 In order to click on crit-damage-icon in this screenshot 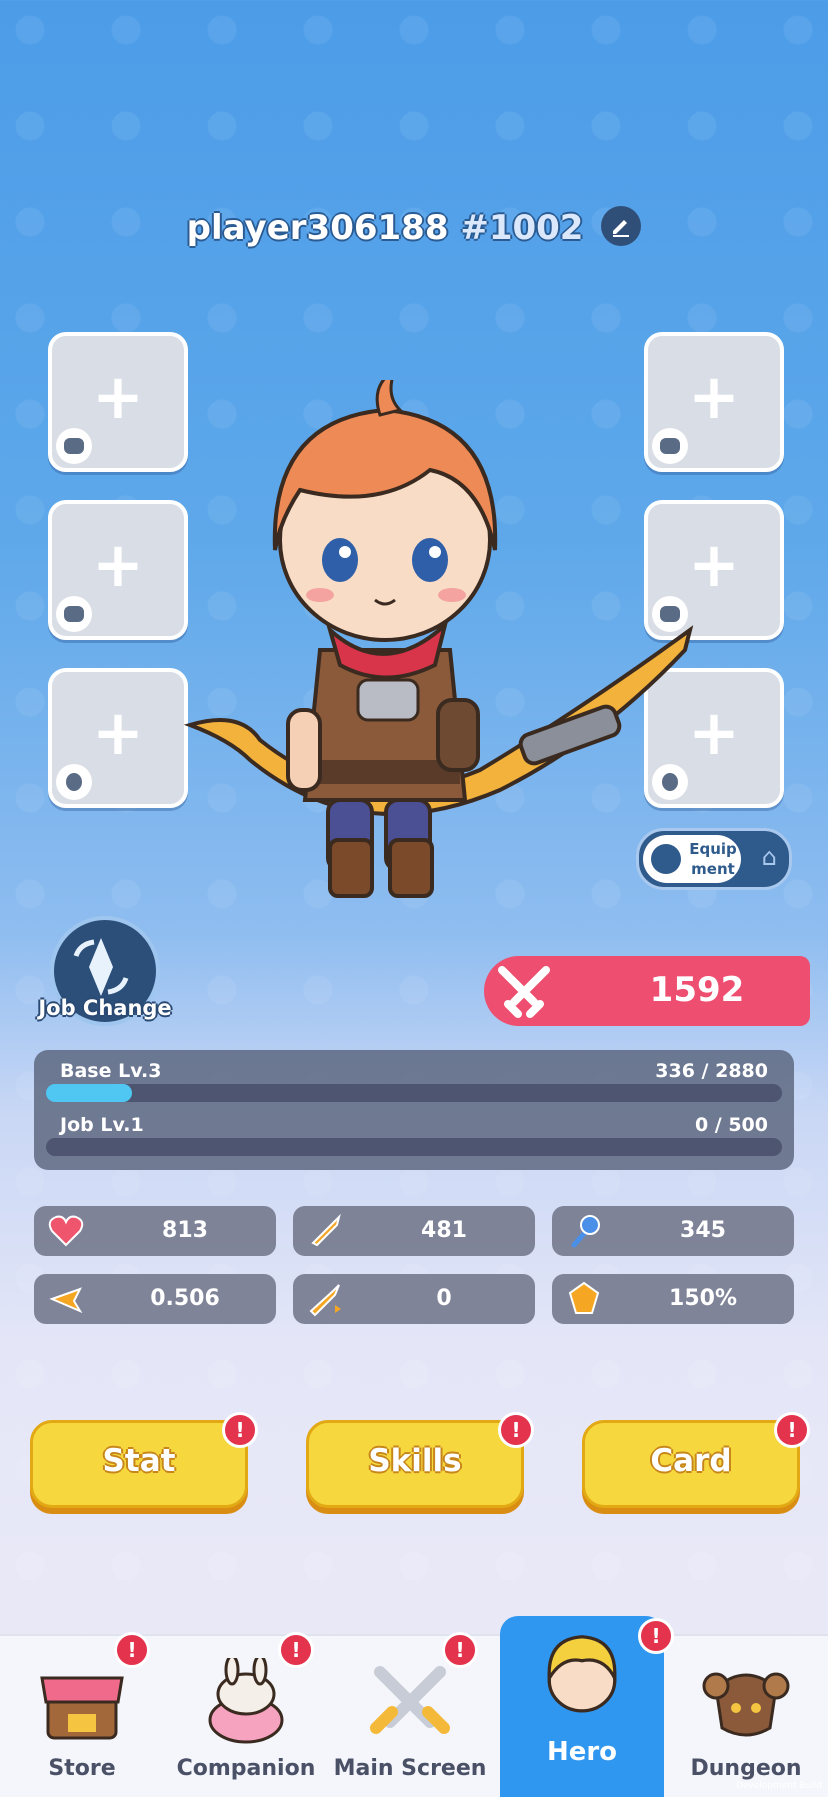, I will do `click(584, 1297)`.